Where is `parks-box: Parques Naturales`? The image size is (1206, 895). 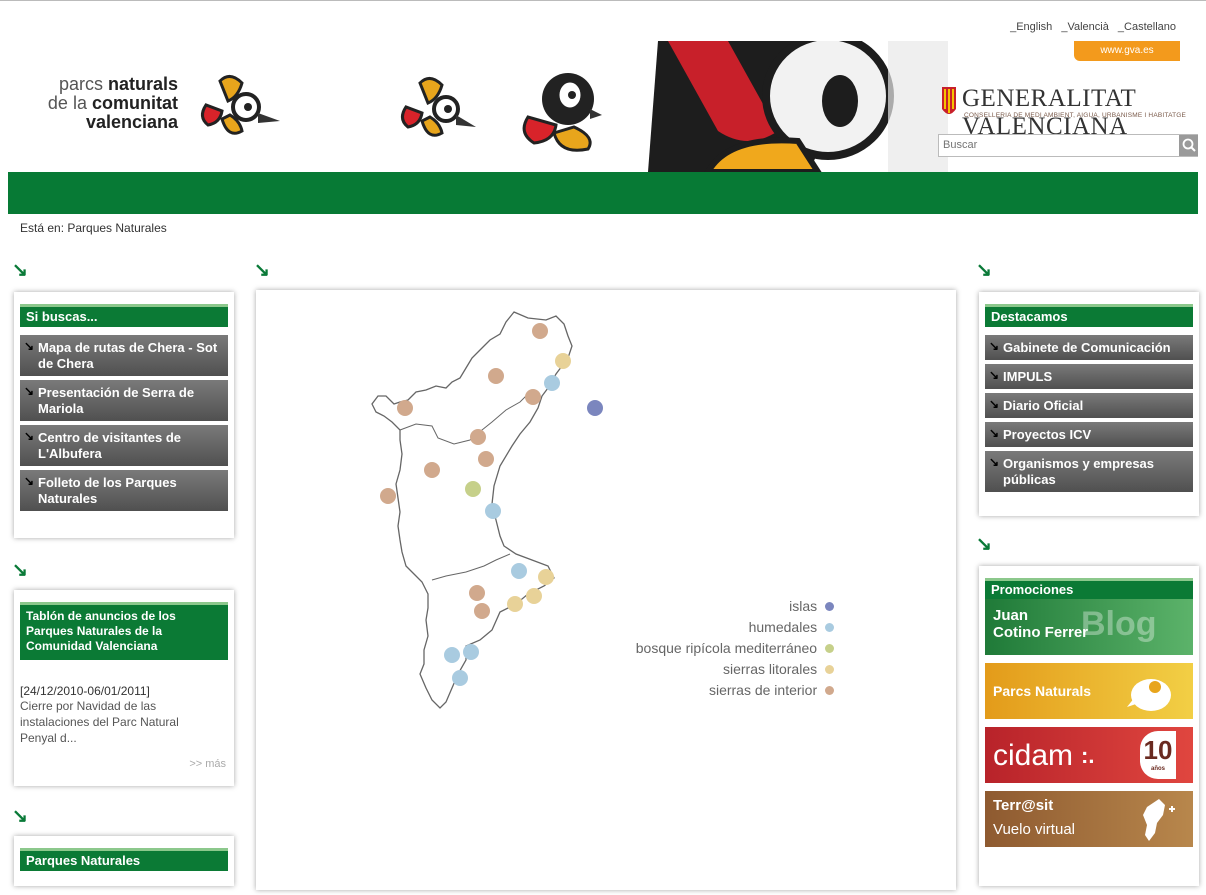
parks-box: Parques Naturales is located at coordinates (124, 861).